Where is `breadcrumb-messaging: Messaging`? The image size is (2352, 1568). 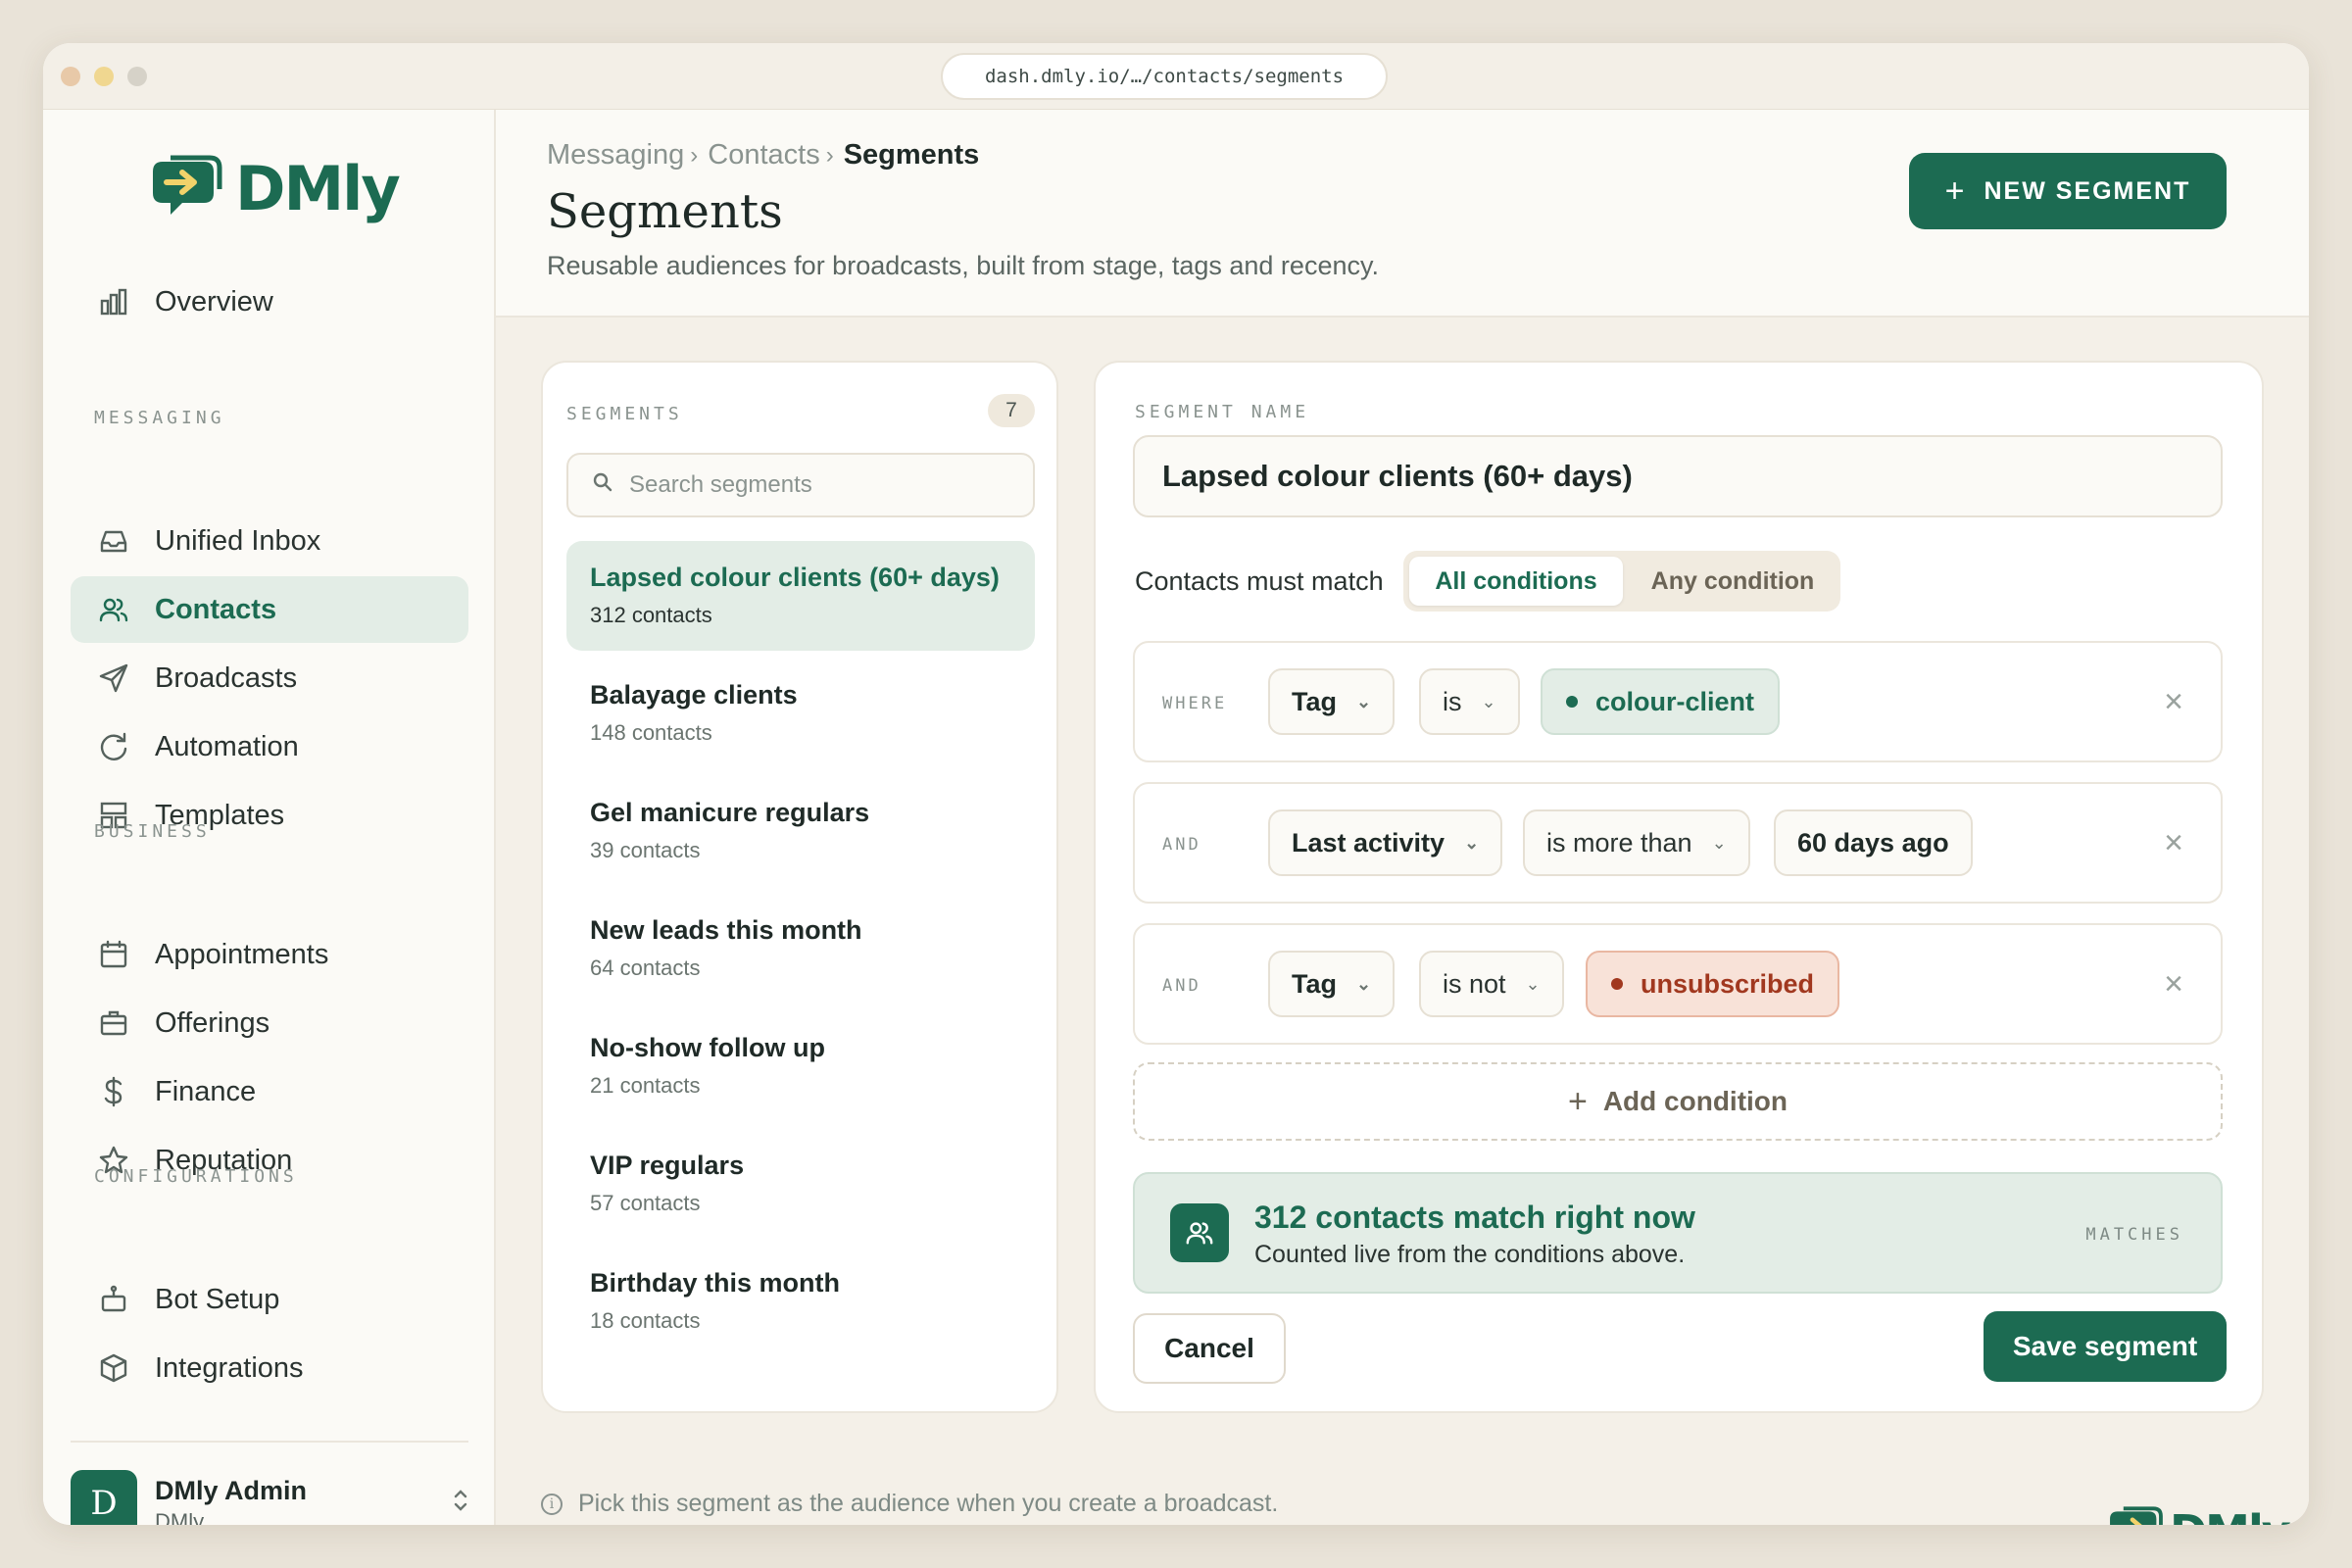
breadcrumb-messaging: Messaging is located at coordinates (615, 156).